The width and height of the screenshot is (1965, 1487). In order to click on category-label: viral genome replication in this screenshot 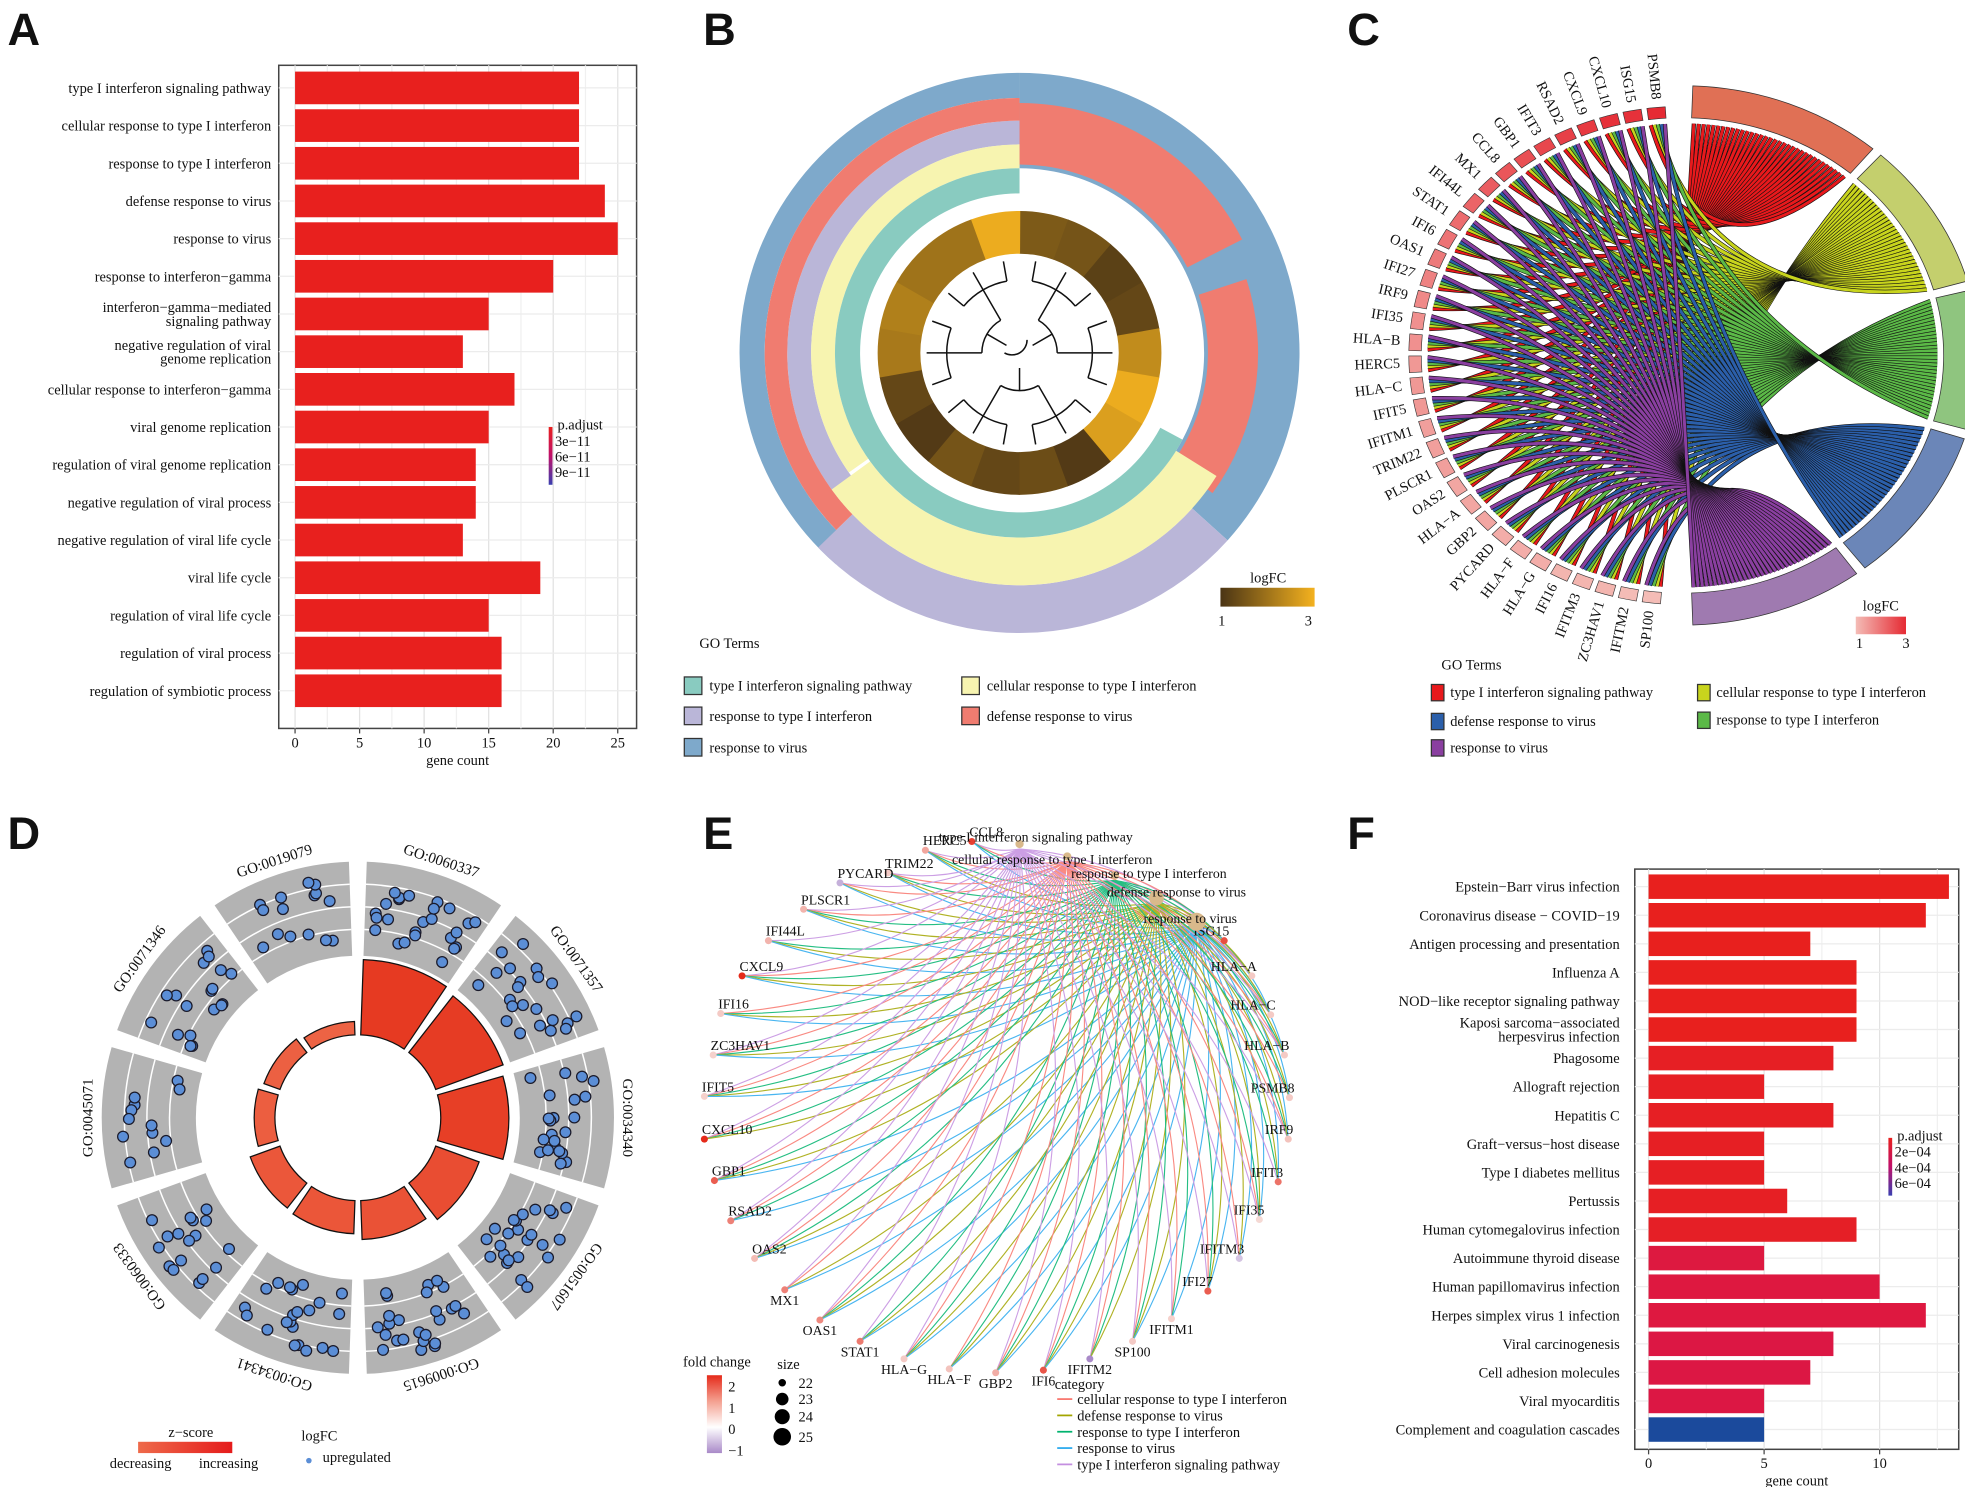, I will do `click(200, 428)`.